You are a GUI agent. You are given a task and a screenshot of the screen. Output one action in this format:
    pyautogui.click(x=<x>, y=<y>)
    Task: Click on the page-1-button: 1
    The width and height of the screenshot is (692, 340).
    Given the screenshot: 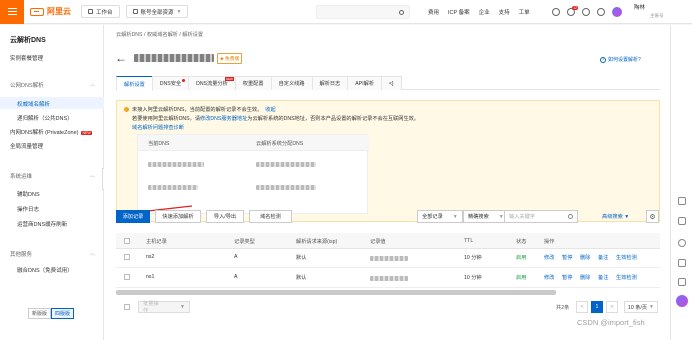 What is the action you would take?
    pyautogui.click(x=597, y=307)
    